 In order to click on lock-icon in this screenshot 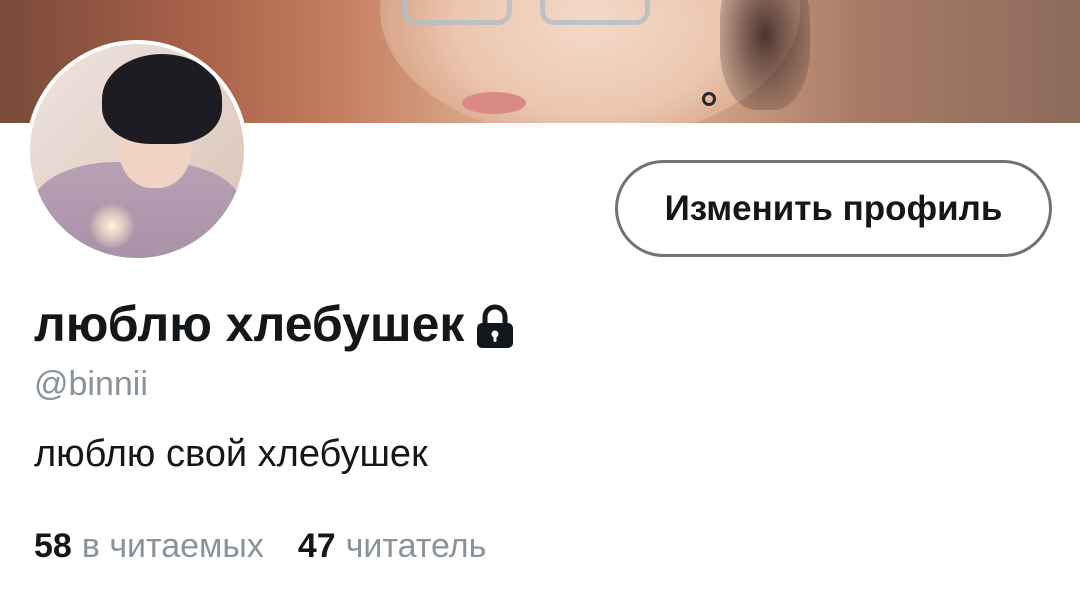, I will do `click(495, 326)`.